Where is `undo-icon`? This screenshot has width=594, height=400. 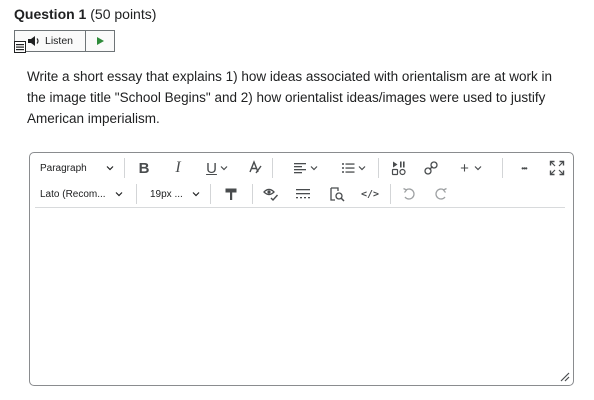
undo-icon is located at coordinates (409, 193).